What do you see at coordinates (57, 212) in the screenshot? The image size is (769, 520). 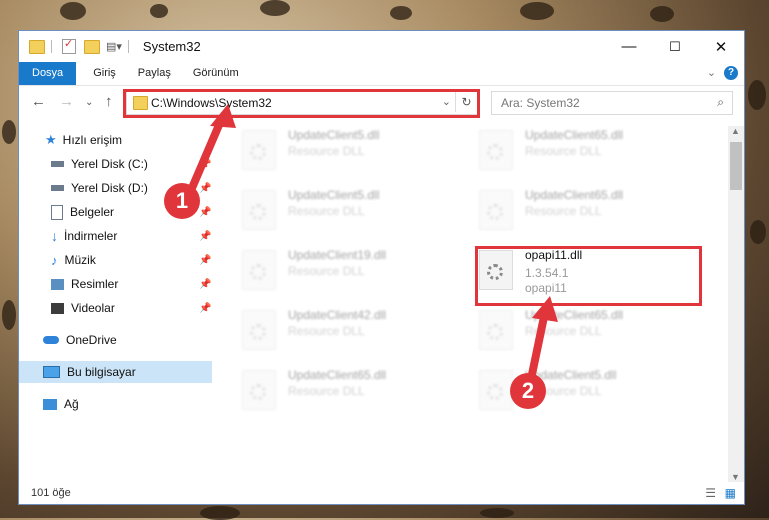 I see `documents-icon` at bounding box center [57, 212].